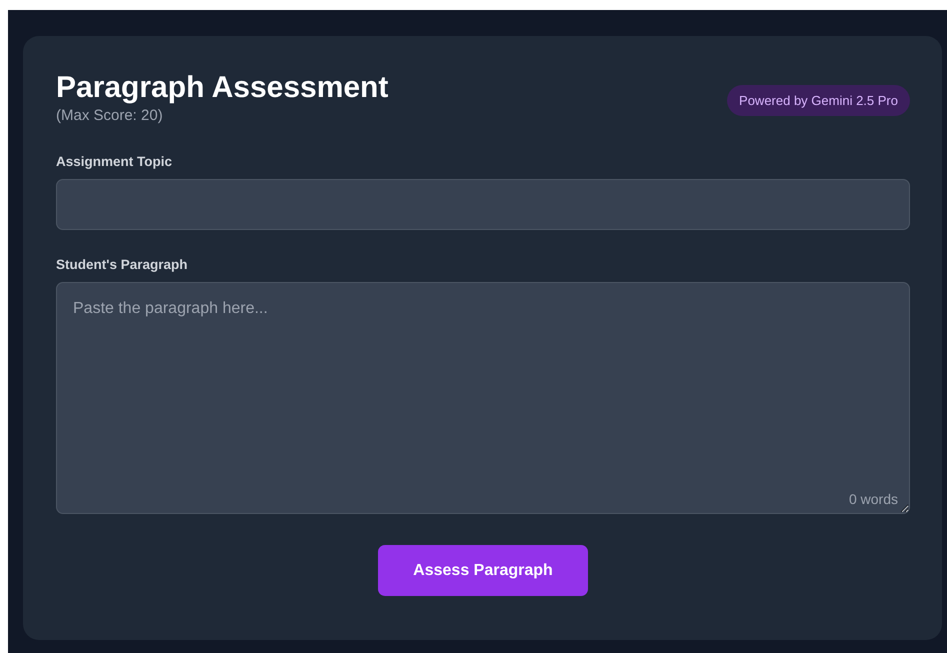 This screenshot has height=653, width=947. Describe the element at coordinates (222, 88) in the screenshot. I see `page-title: Paragraph Assessment` at that location.